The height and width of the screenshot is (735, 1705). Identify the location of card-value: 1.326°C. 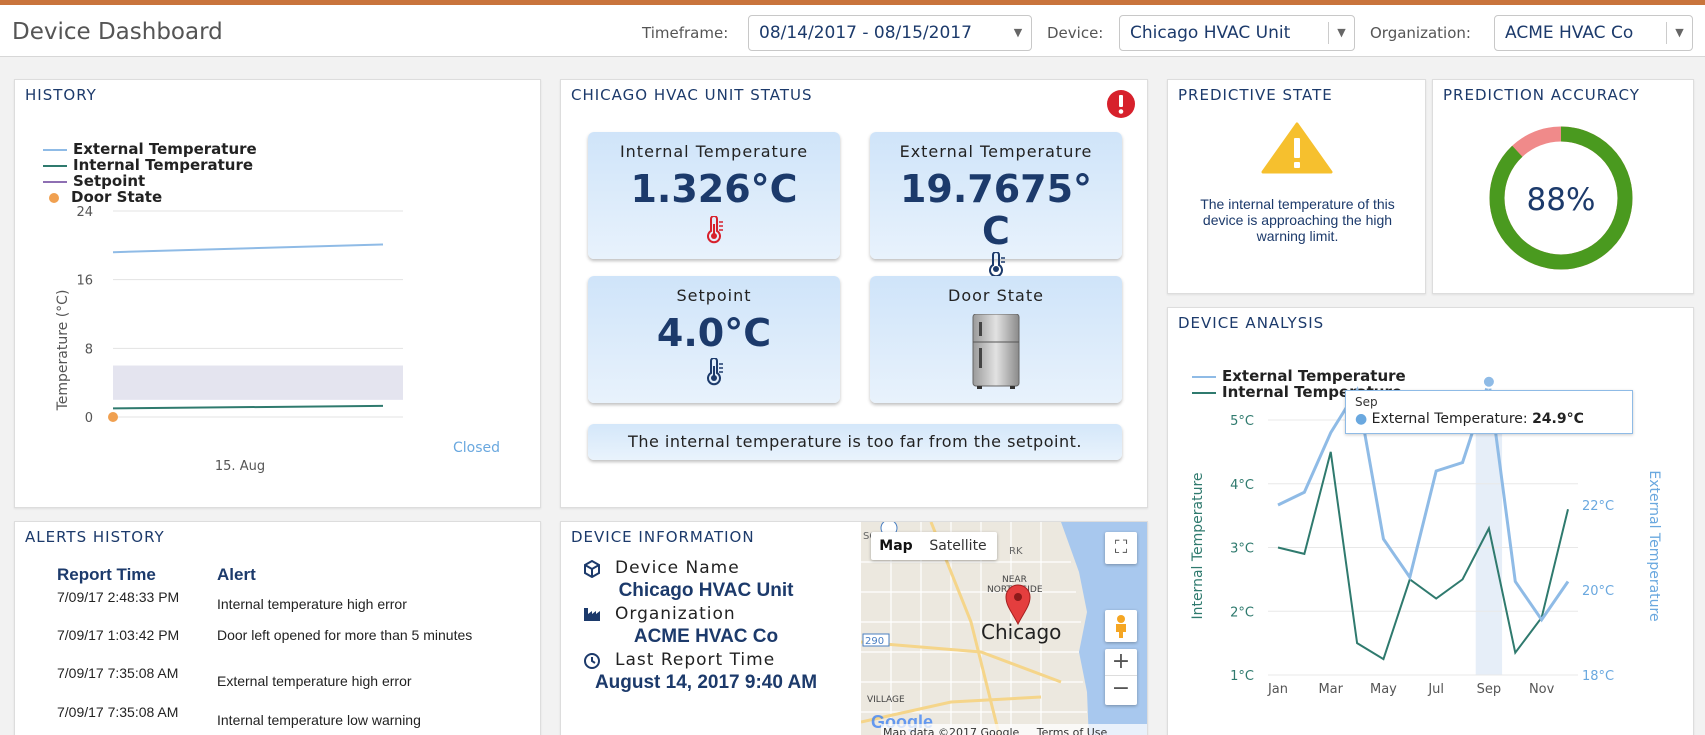
(714, 189).